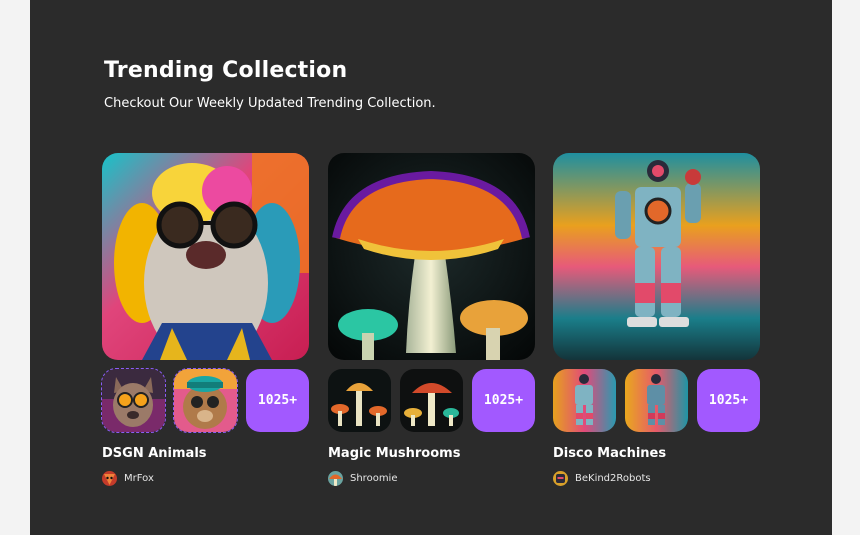 The height and width of the screenshot is (535, 860). I want to click on dog-with-glasses-image, so click(205, 256).